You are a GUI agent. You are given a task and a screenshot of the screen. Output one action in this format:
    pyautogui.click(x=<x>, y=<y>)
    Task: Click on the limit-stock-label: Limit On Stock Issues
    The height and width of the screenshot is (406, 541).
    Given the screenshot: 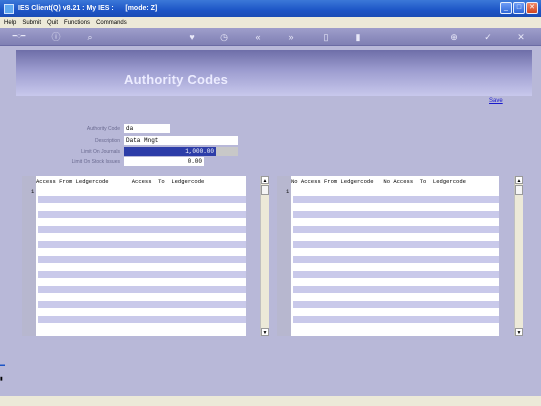 What is the action you would take?
    pyautogui.click(x=95, y=162)
    